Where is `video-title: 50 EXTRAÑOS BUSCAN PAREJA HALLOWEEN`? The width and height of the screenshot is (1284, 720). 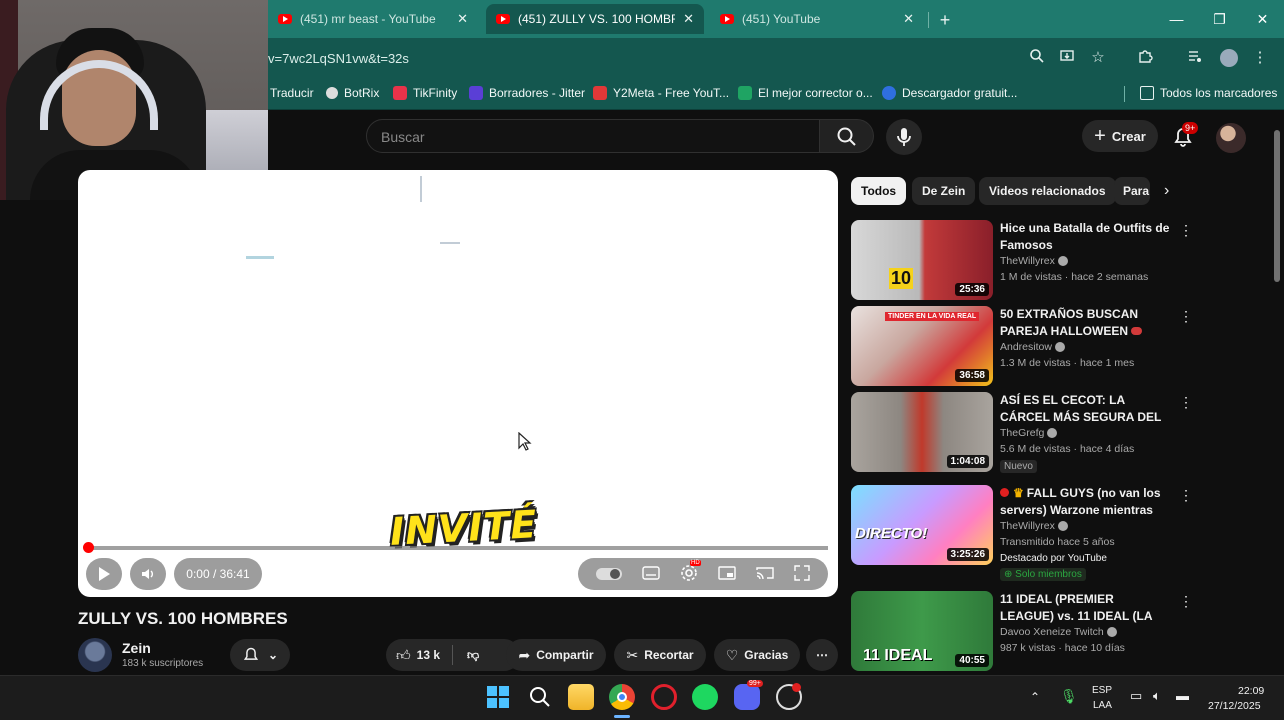
video-title: 50 EXTRAÑOS BUSCAN PAREJA HALLOWEEN is located at coordinates (1085, 323).